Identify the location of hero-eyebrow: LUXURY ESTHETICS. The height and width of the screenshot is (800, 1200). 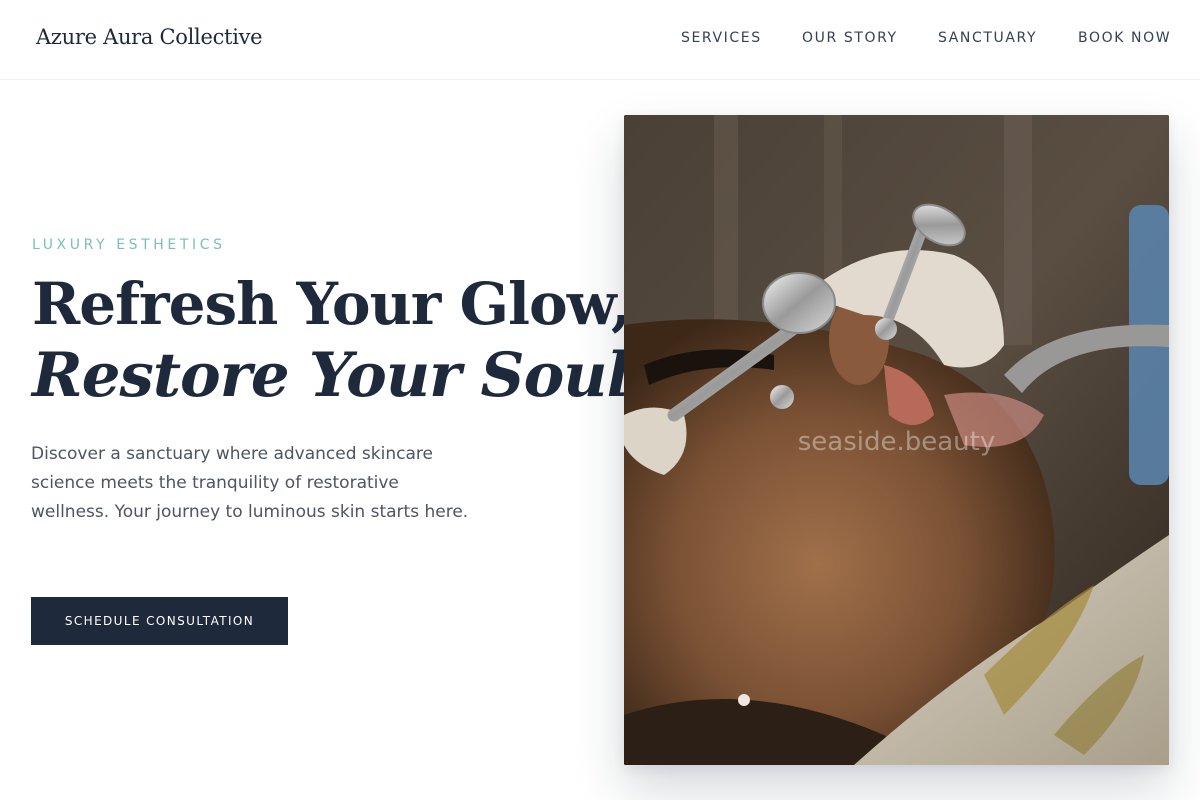
(129, 245).